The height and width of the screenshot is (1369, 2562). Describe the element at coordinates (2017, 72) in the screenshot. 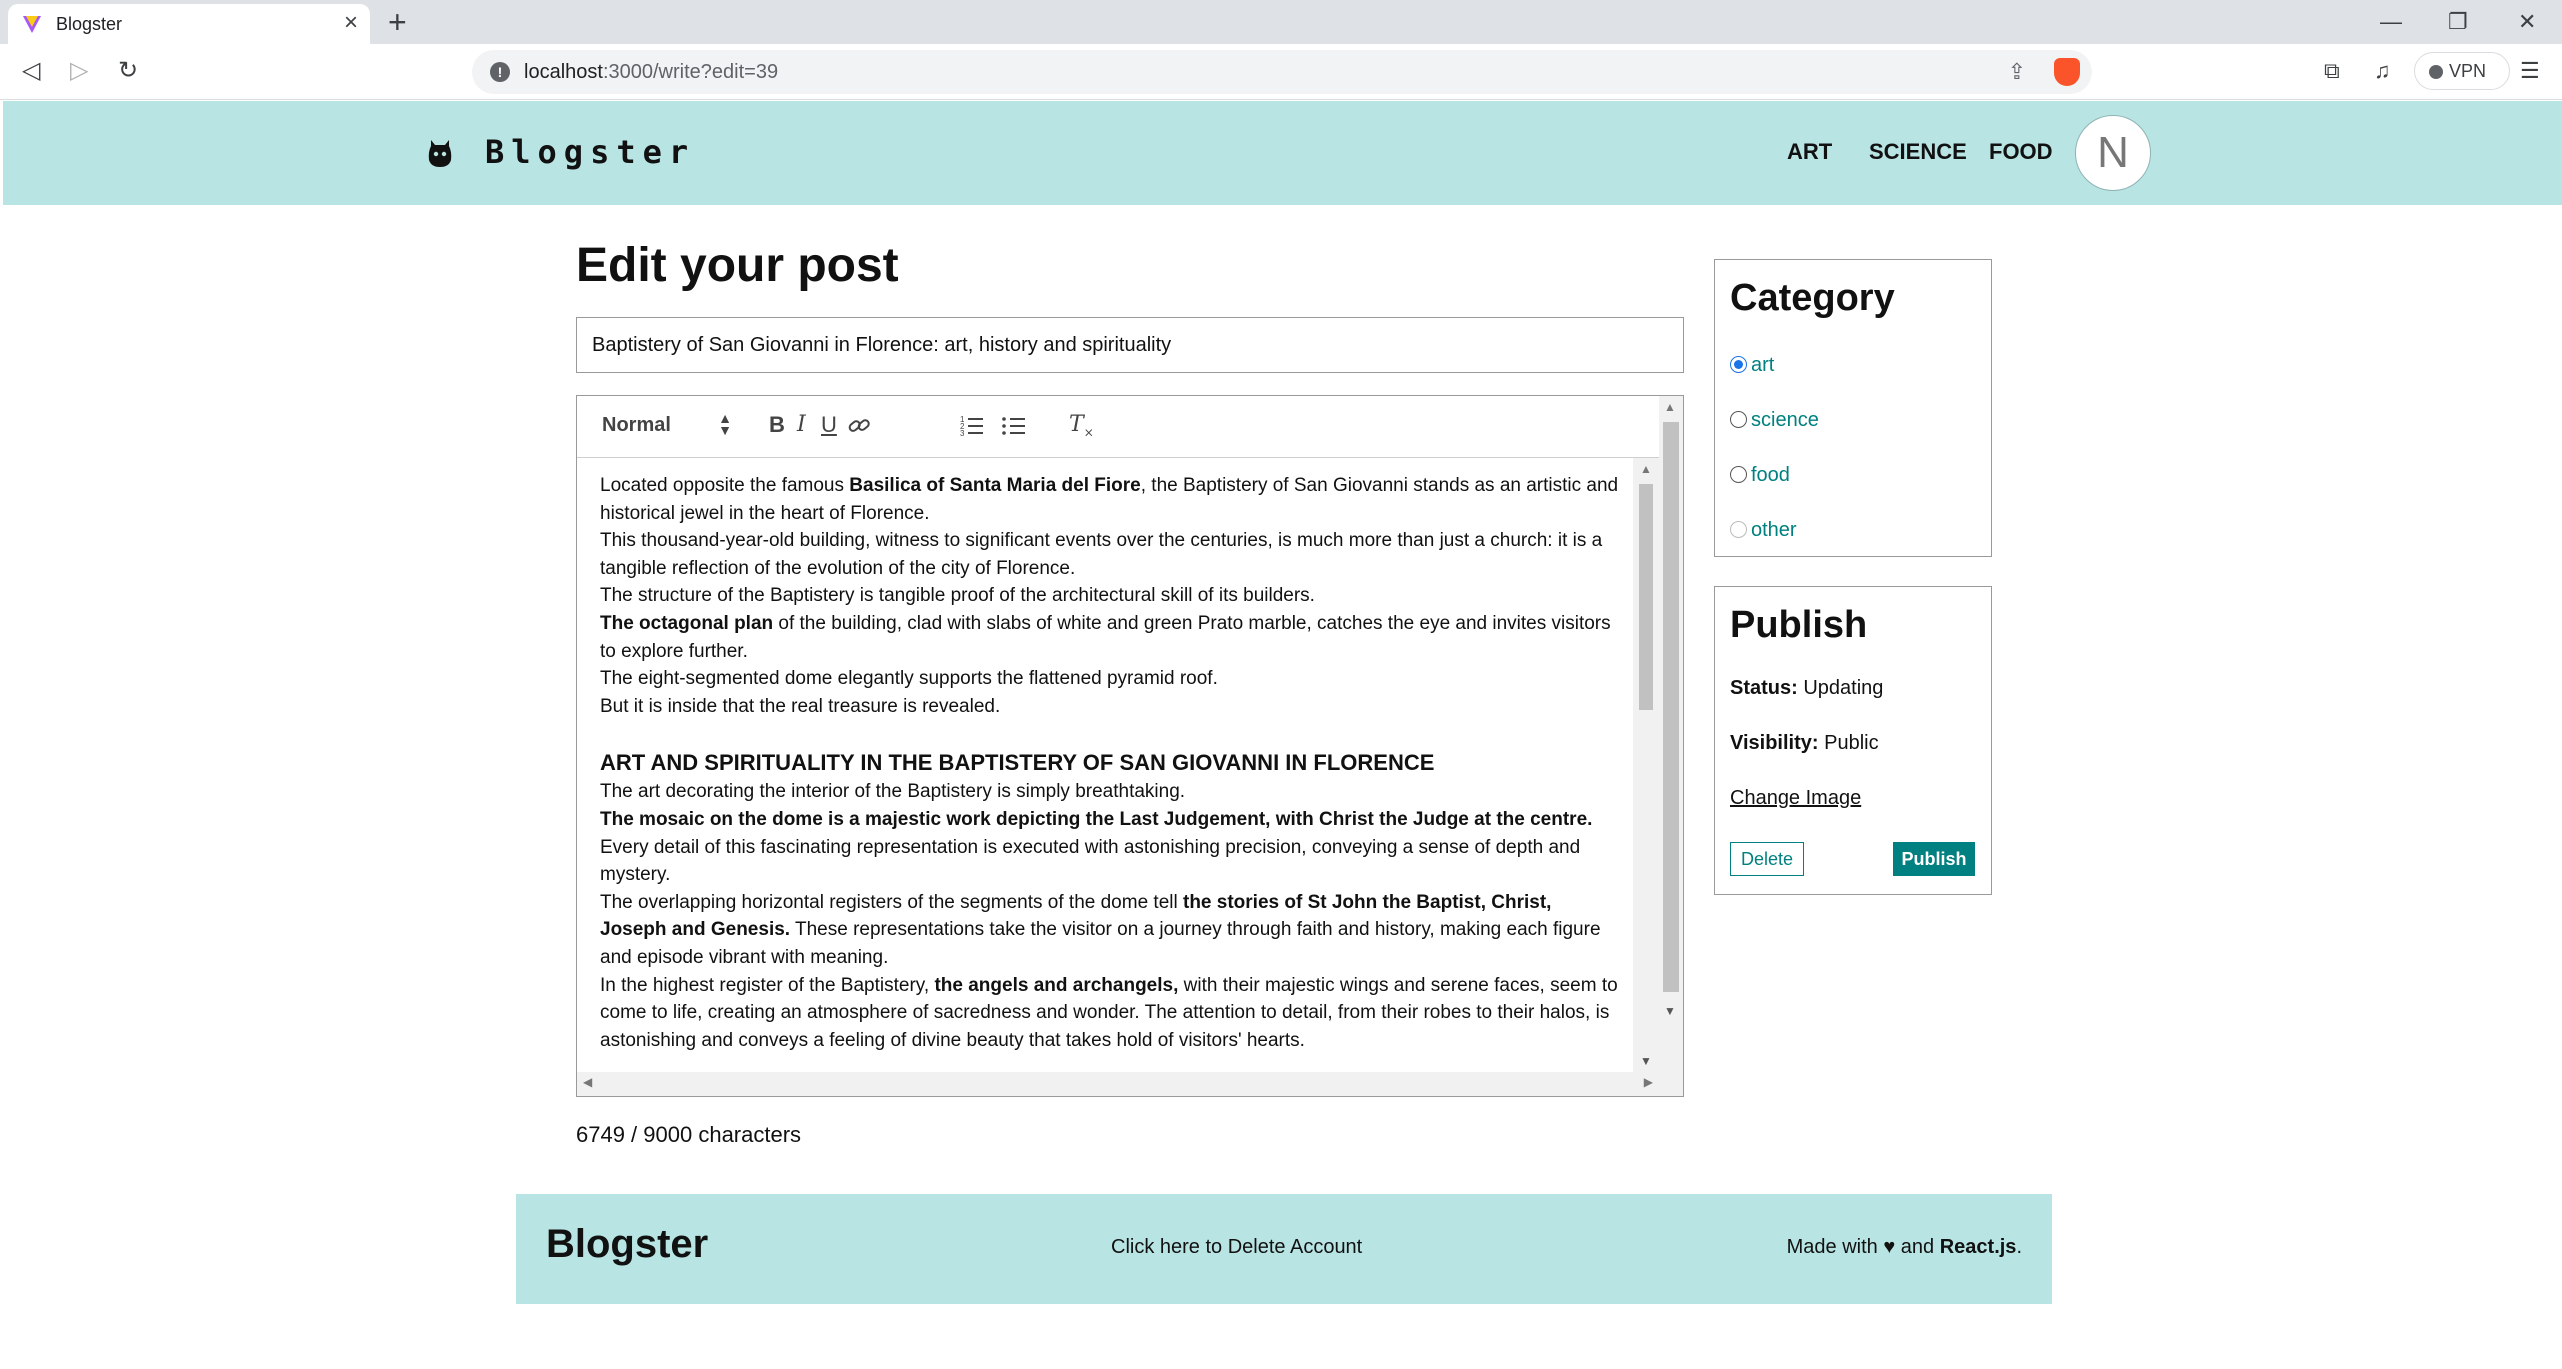

I see `share-icon: ⇪` at that location.